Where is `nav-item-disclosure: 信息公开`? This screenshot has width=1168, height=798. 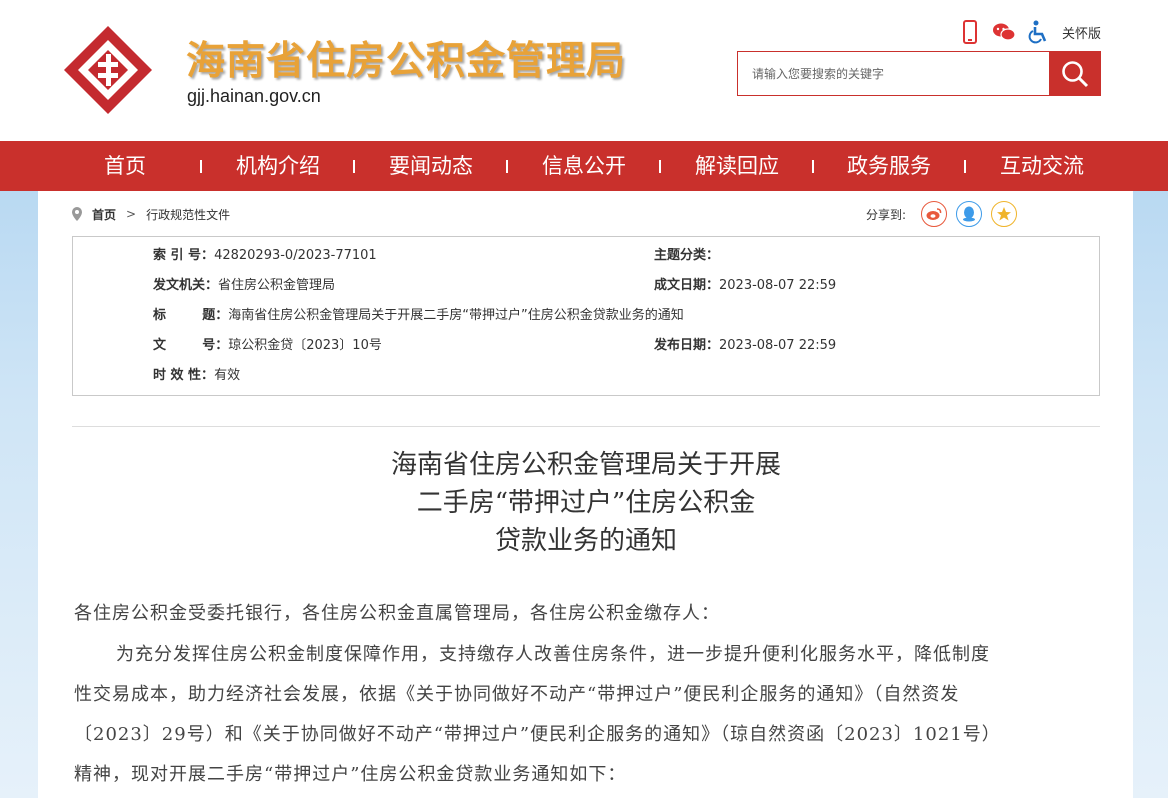 nav-item-disclosure: 信息公开 is located at coordinates (584, 166).